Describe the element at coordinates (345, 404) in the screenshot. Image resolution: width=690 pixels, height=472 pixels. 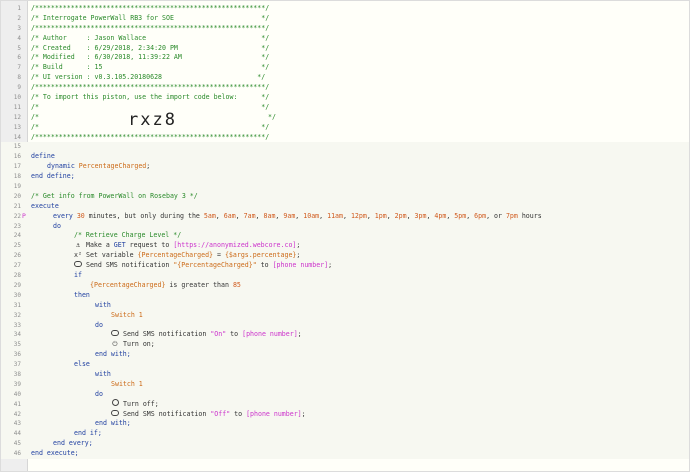
I see `code-line: 41 Turn off;` at that location.